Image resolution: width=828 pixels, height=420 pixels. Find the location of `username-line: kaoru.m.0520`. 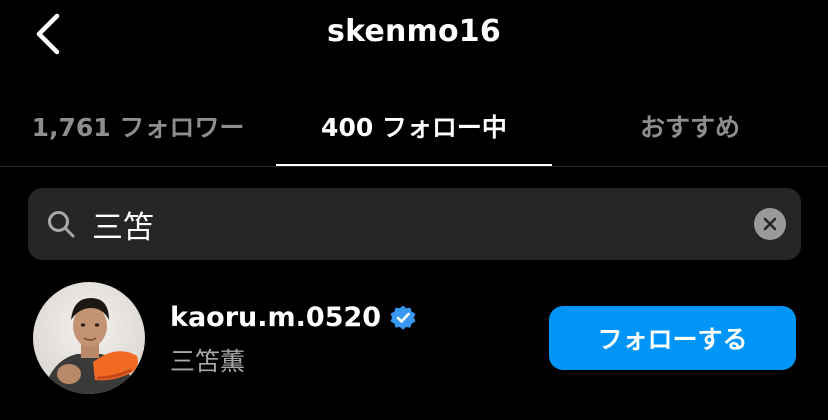

username-line: kaoru.m.0520 is located at coordinates (293, 317).